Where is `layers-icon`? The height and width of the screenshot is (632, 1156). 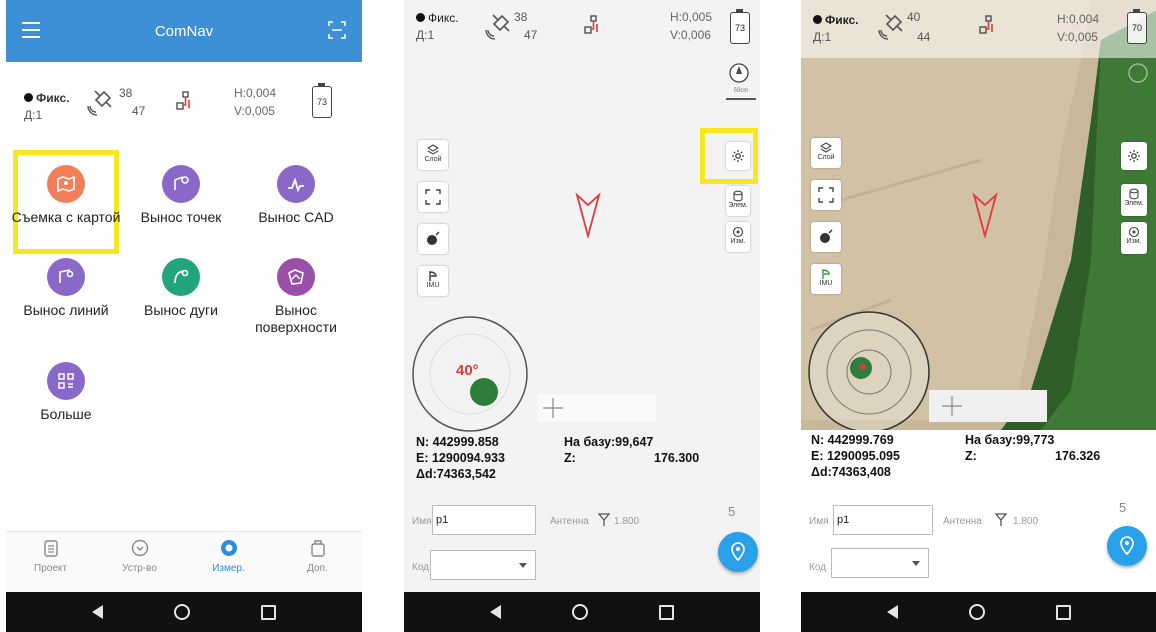
layers-icon is located at coordinates (826, 147).